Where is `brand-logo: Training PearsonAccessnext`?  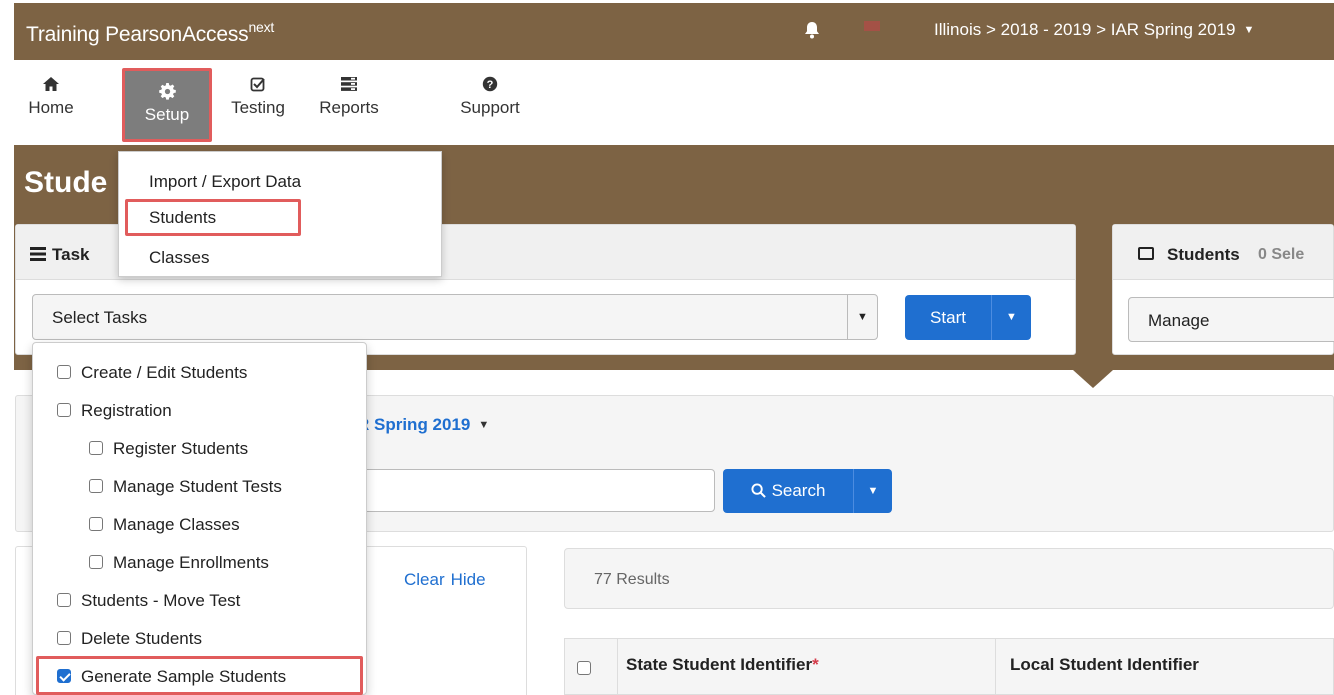 brand-logo: Training PearsonAccessnext is located at coordinates (150, 33).